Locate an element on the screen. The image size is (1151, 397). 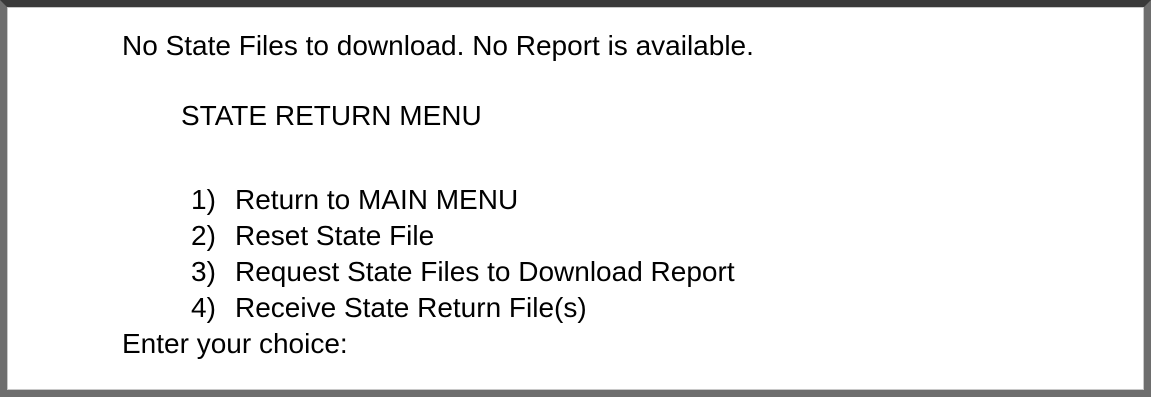
choice-prompt-label: Enter your choice: is located at coordinates (235, 343).